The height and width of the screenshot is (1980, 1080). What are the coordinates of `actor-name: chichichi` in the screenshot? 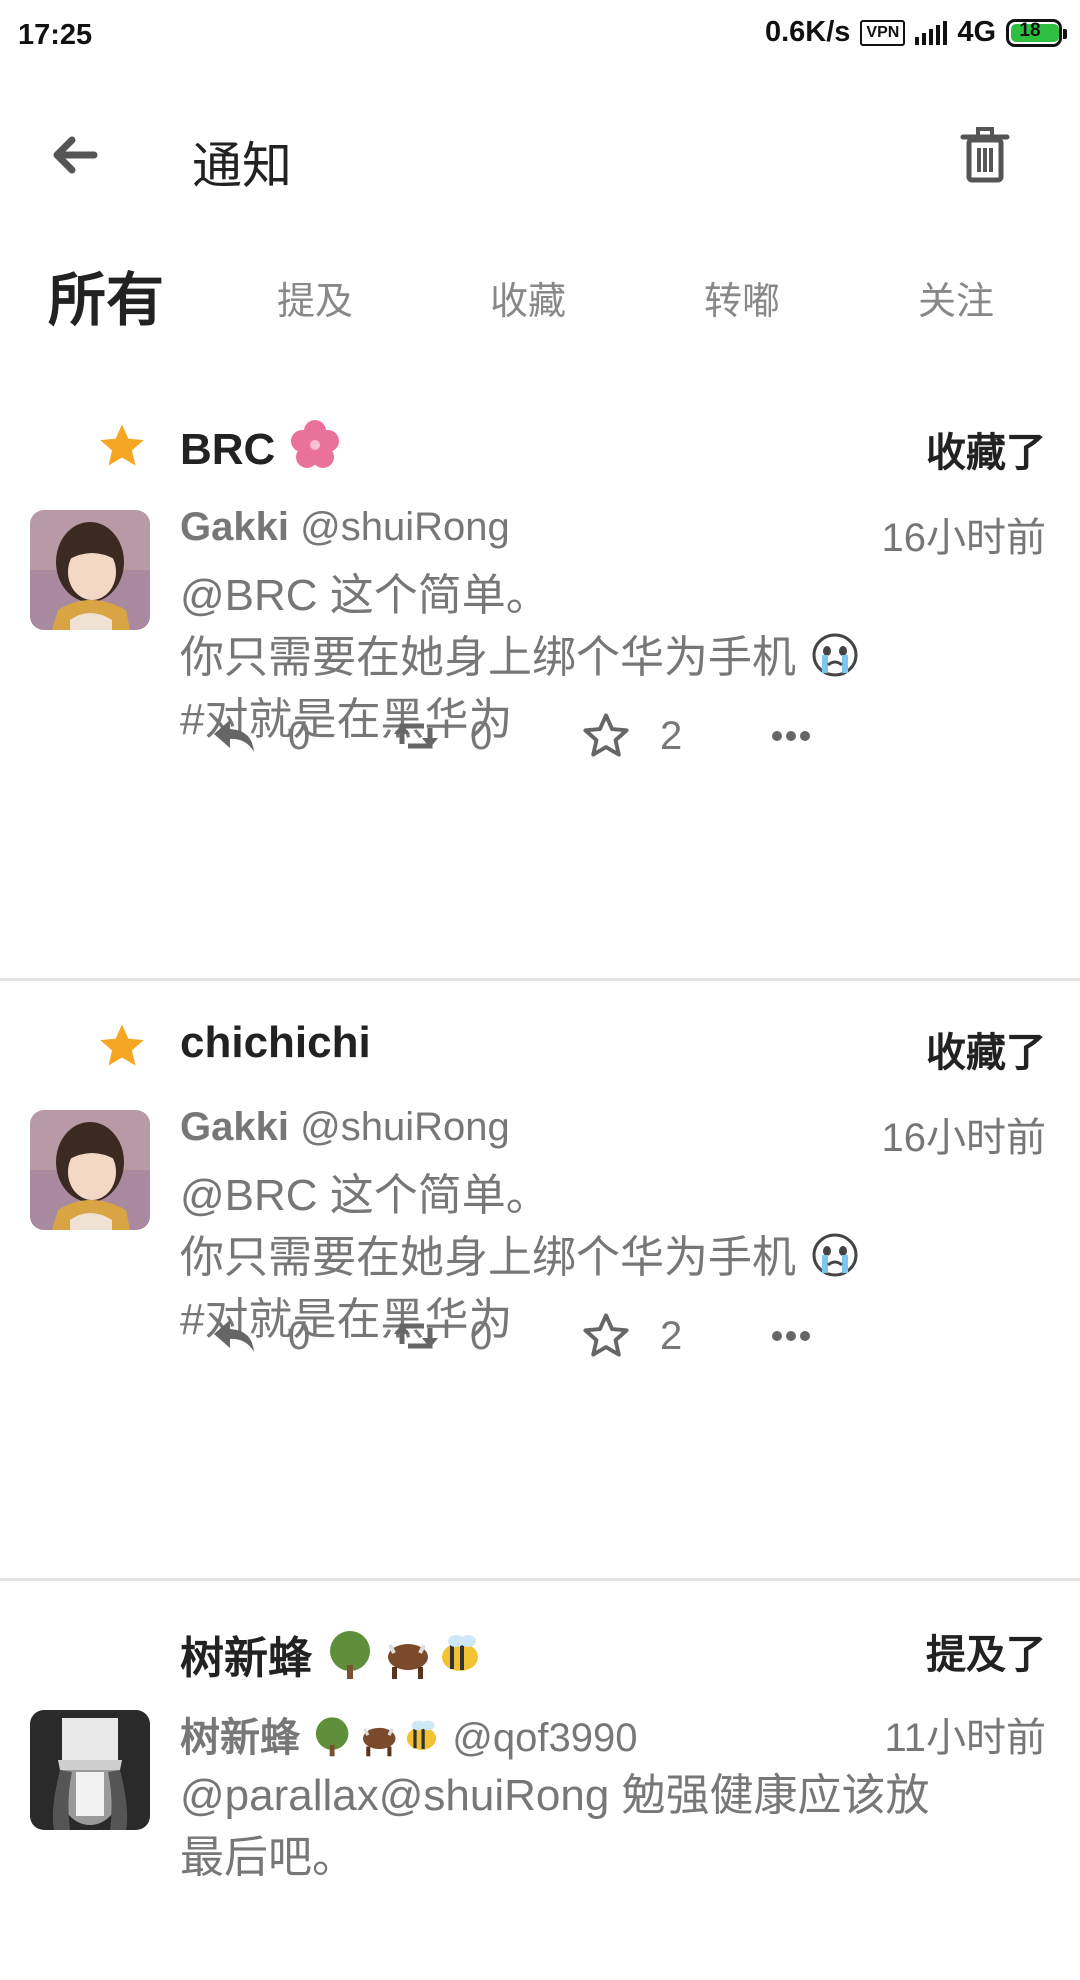 It's located at (275, 1042).